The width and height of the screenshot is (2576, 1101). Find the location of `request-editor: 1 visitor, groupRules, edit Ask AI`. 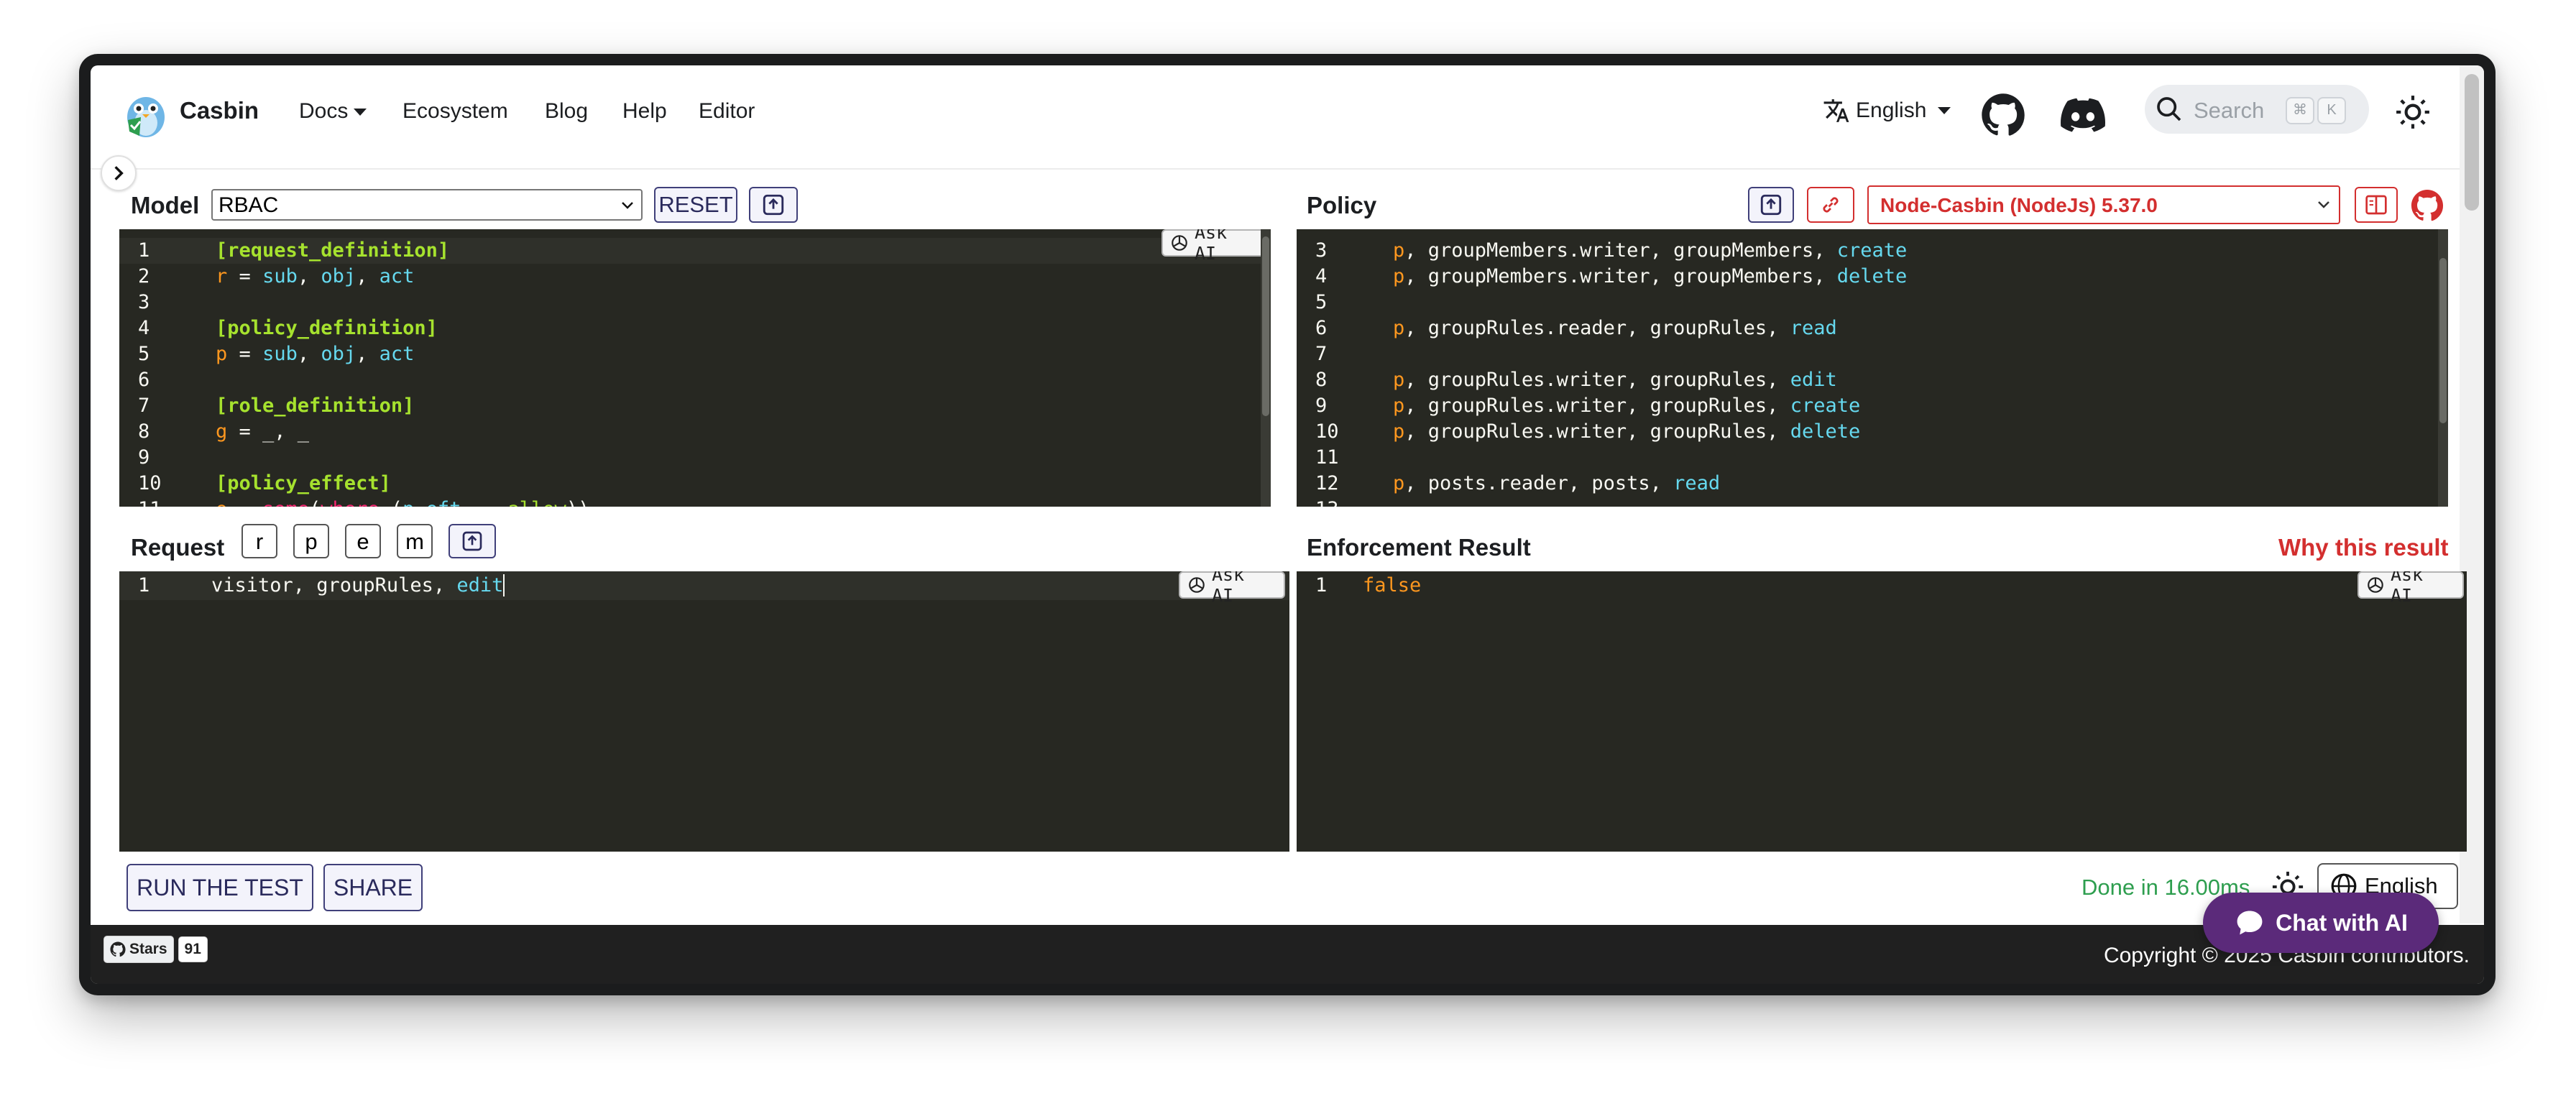

request-editor: 1 visitor, groupRules, edit Ask AI is located at coordinates (704, 711).